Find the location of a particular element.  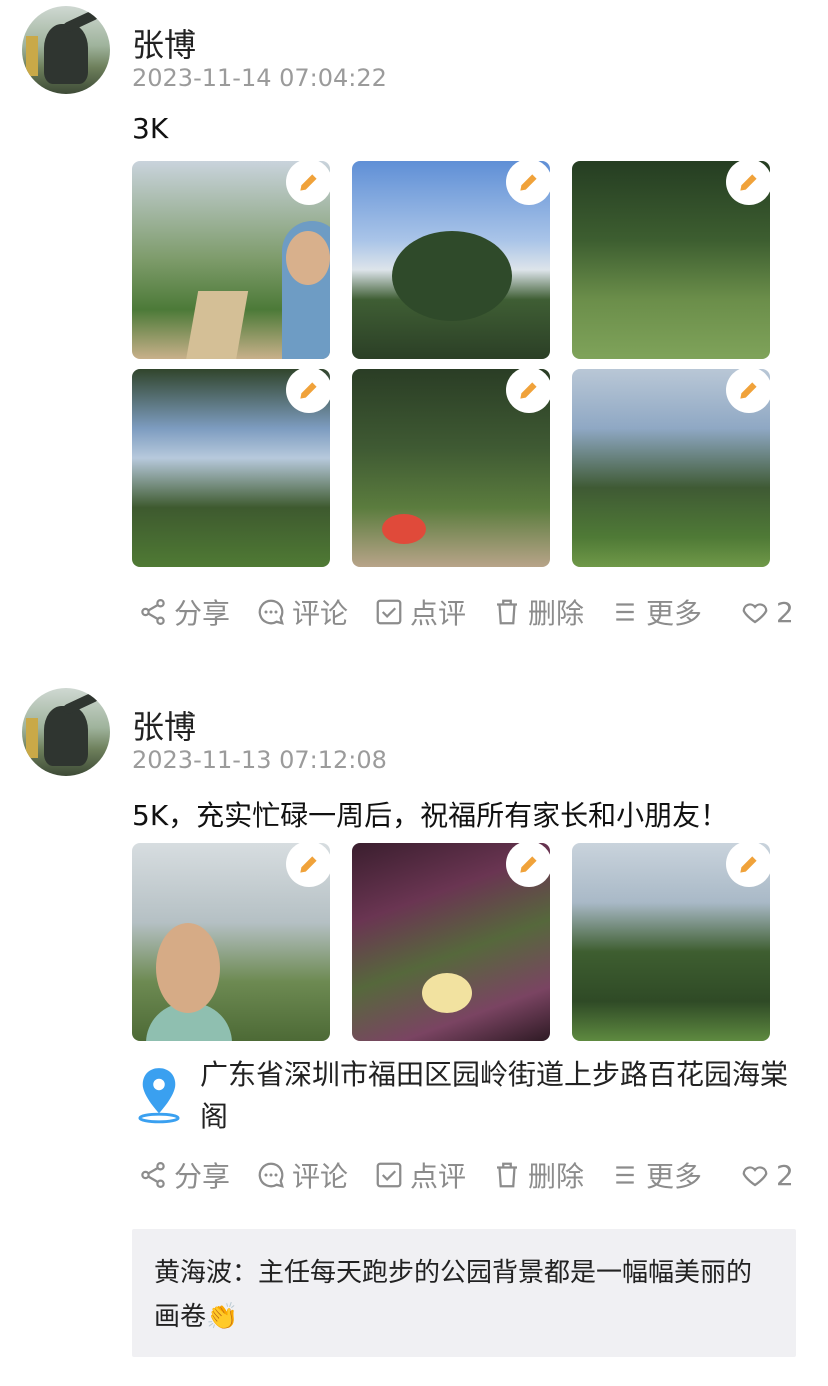

post-text: 3K is located at coordinates (150, 128).